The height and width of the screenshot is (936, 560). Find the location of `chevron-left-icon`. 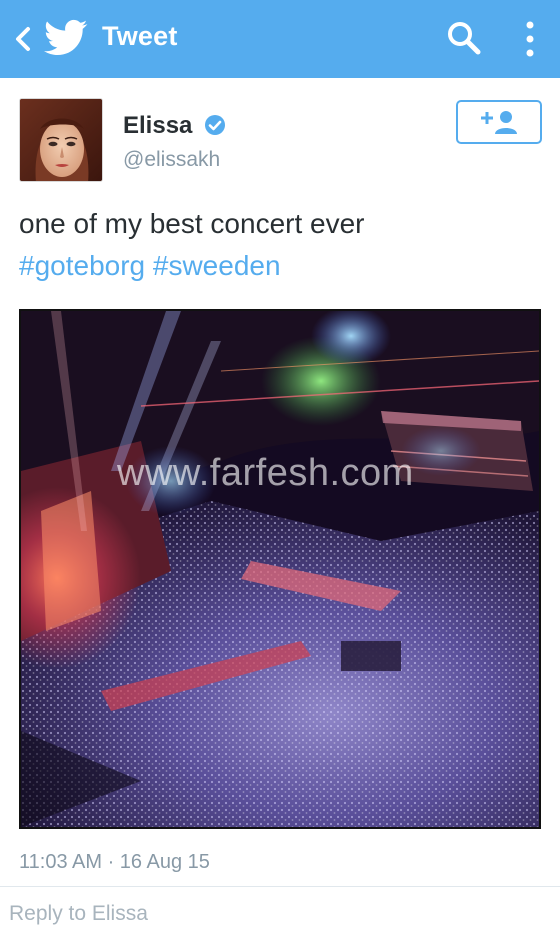

chevron-left-icon is located at coordinates (23, 39).